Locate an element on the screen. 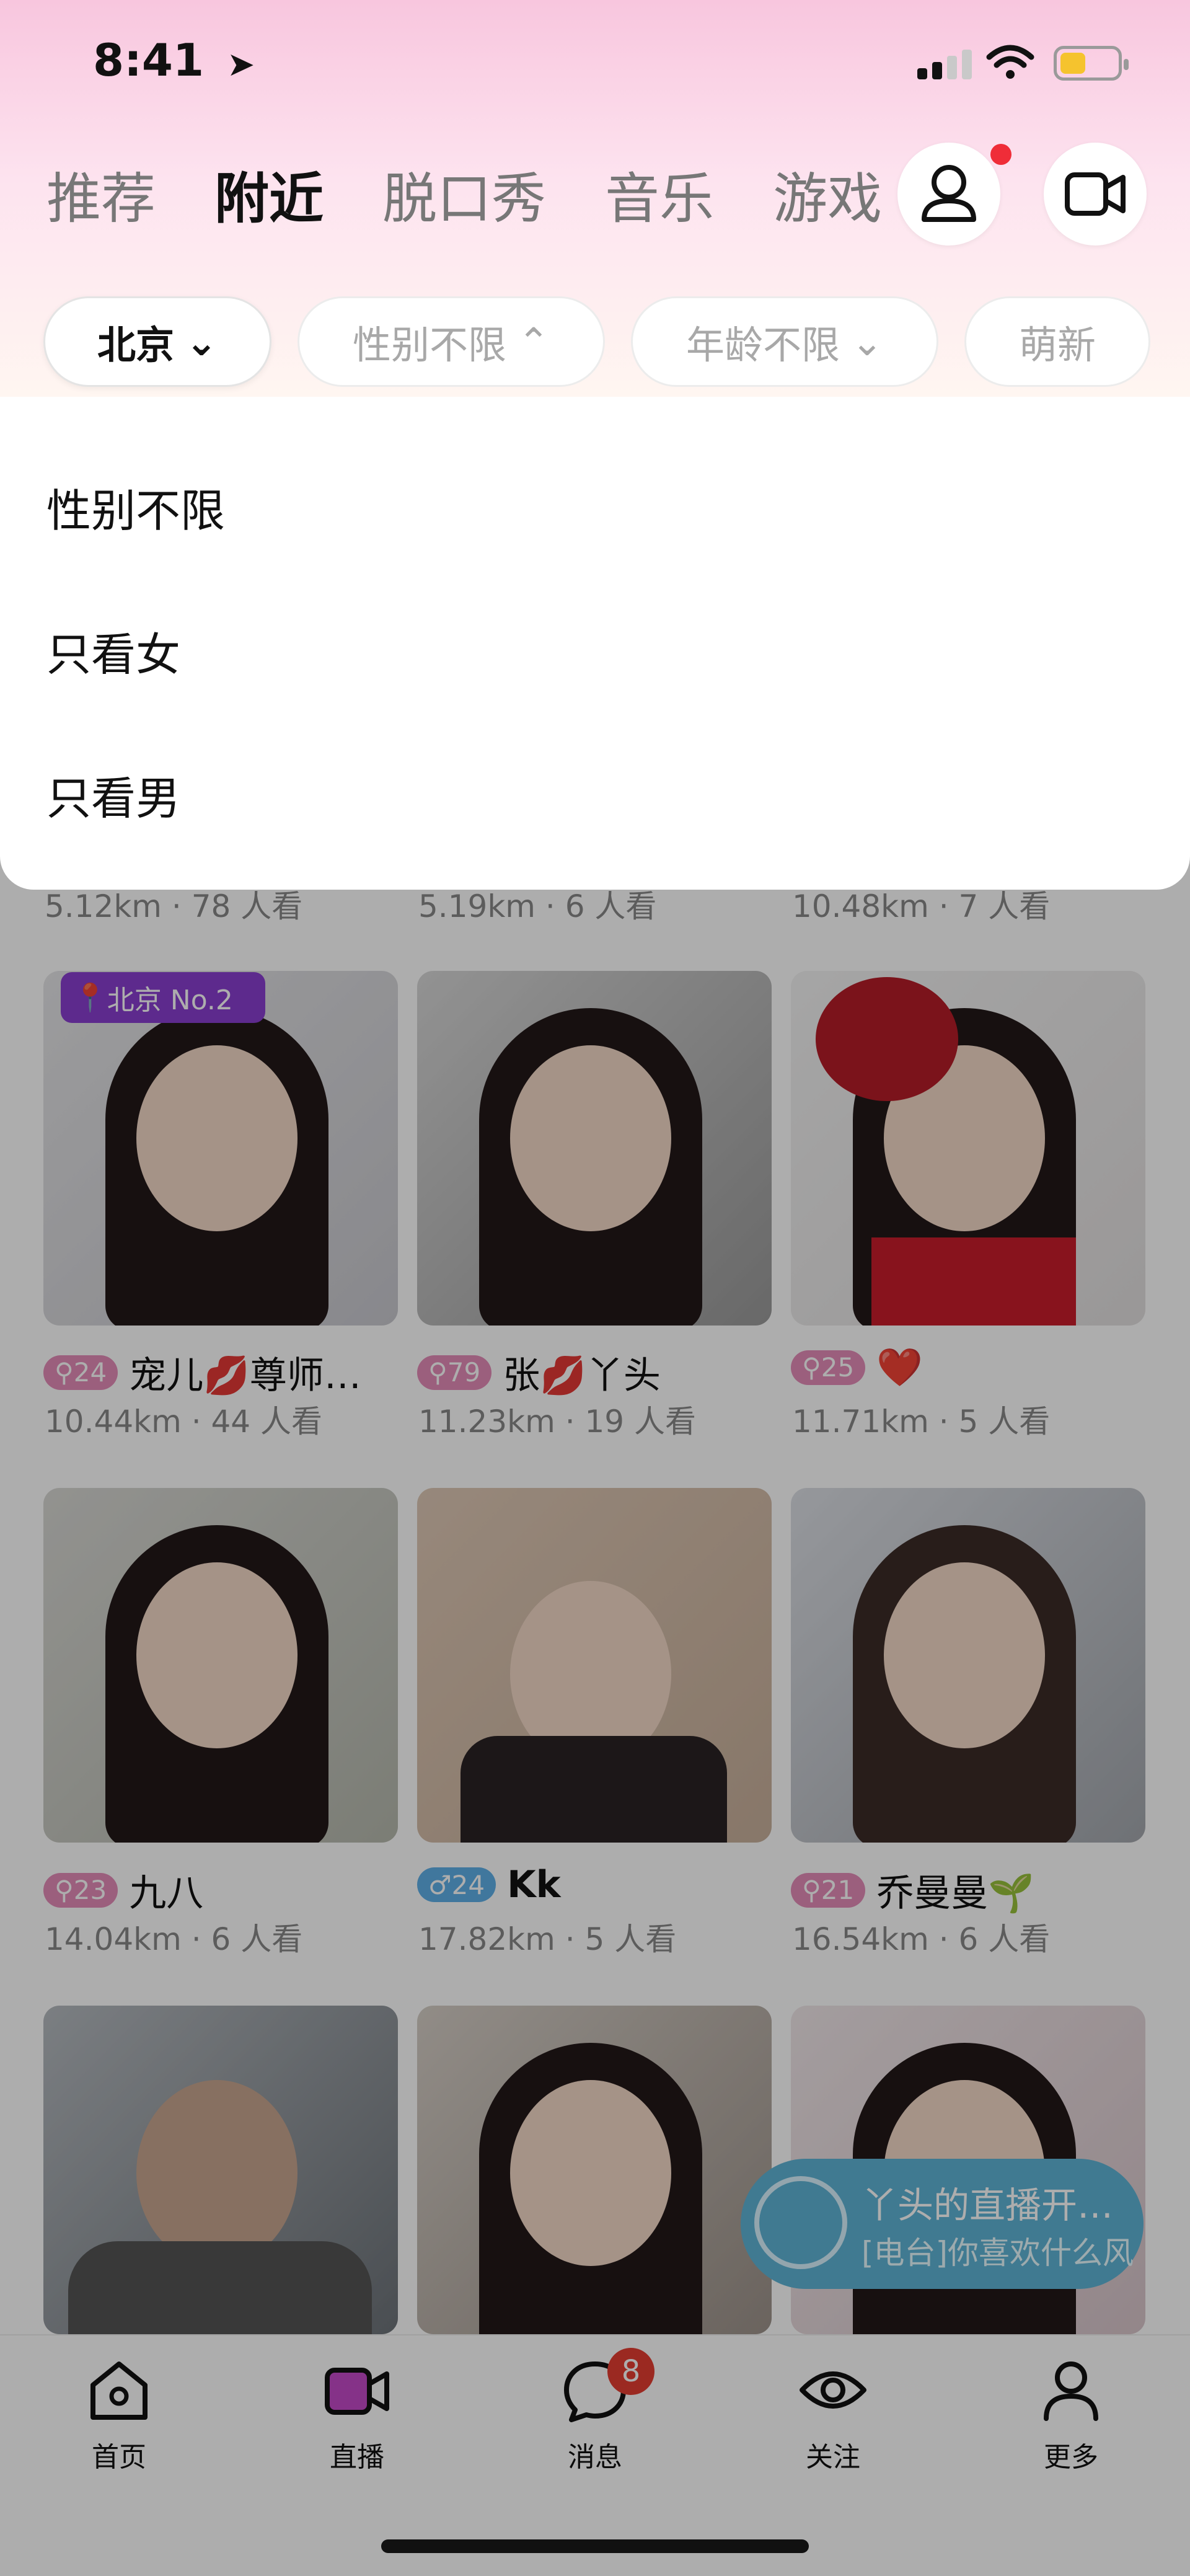 Image resolution: width=1190 pixels, height=2576 pixels. filter-gender-label: 性别不限 is located at coordinates (430, 345).